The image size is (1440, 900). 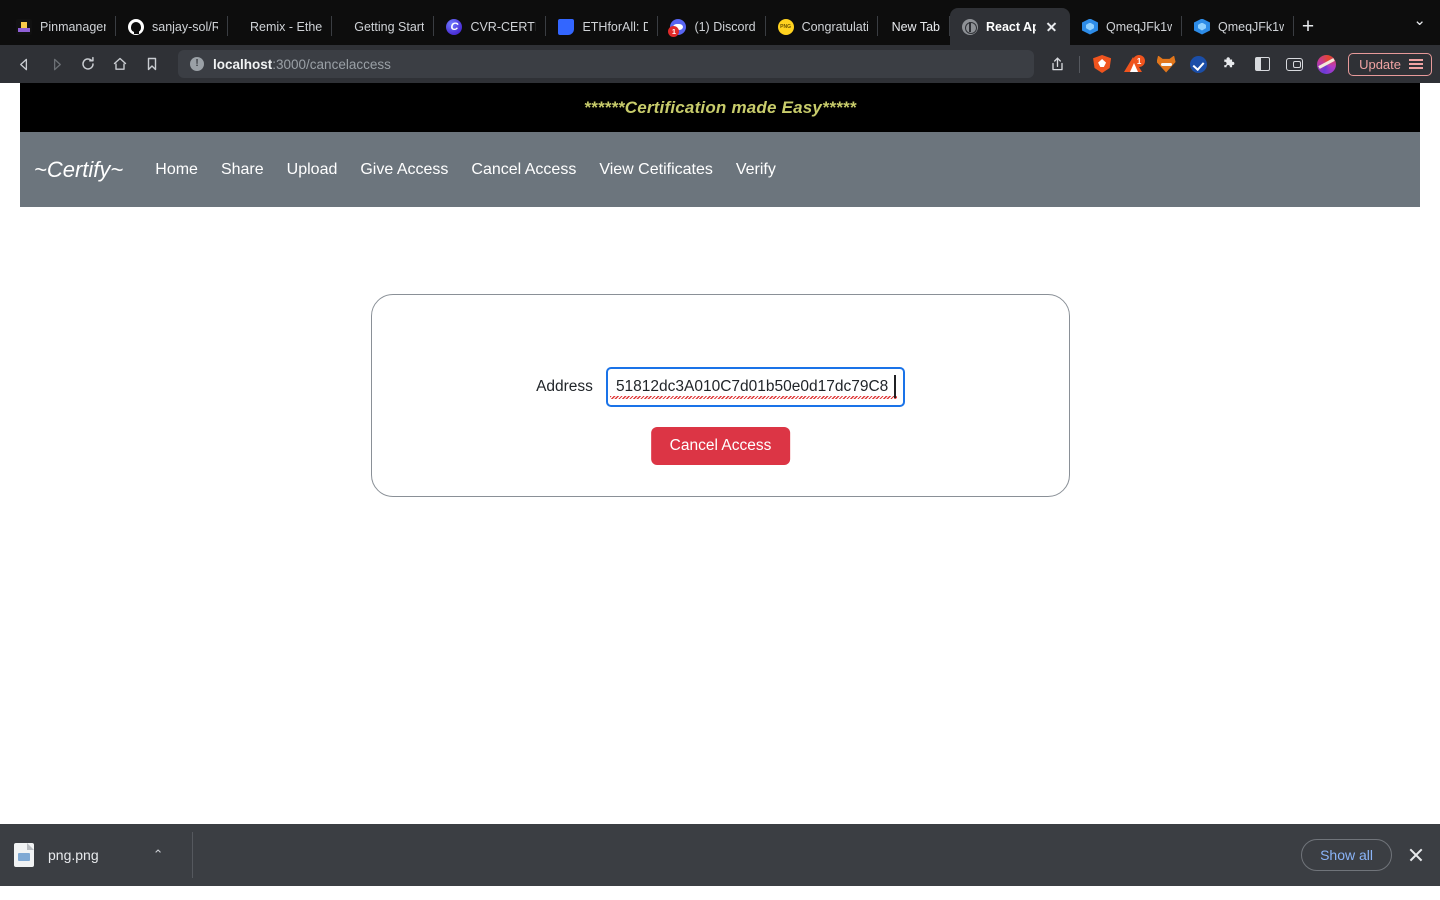 What do you see at coordinates (185, 26) in the screenshot?
I see `tab-title: sanjay-sol/RE` at bounding box center [185, 26].